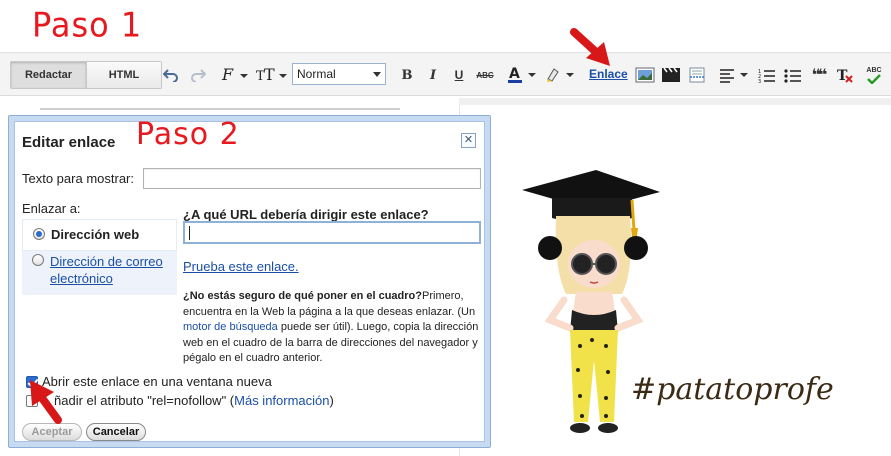 This screenshot has width=891, height=456. Describe the element at coordinates (95, 234) in the screenshot. I see `option-web-address-label: Dirección web` at that location.